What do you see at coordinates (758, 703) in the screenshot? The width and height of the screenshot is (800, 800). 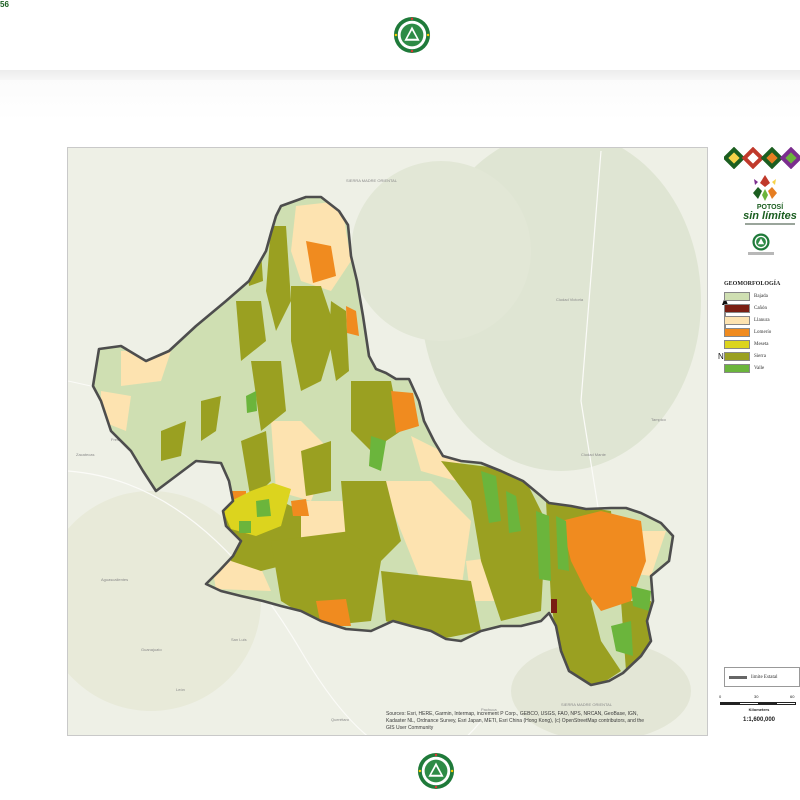 I see `scale-bar` at bounding box center [758, 703].